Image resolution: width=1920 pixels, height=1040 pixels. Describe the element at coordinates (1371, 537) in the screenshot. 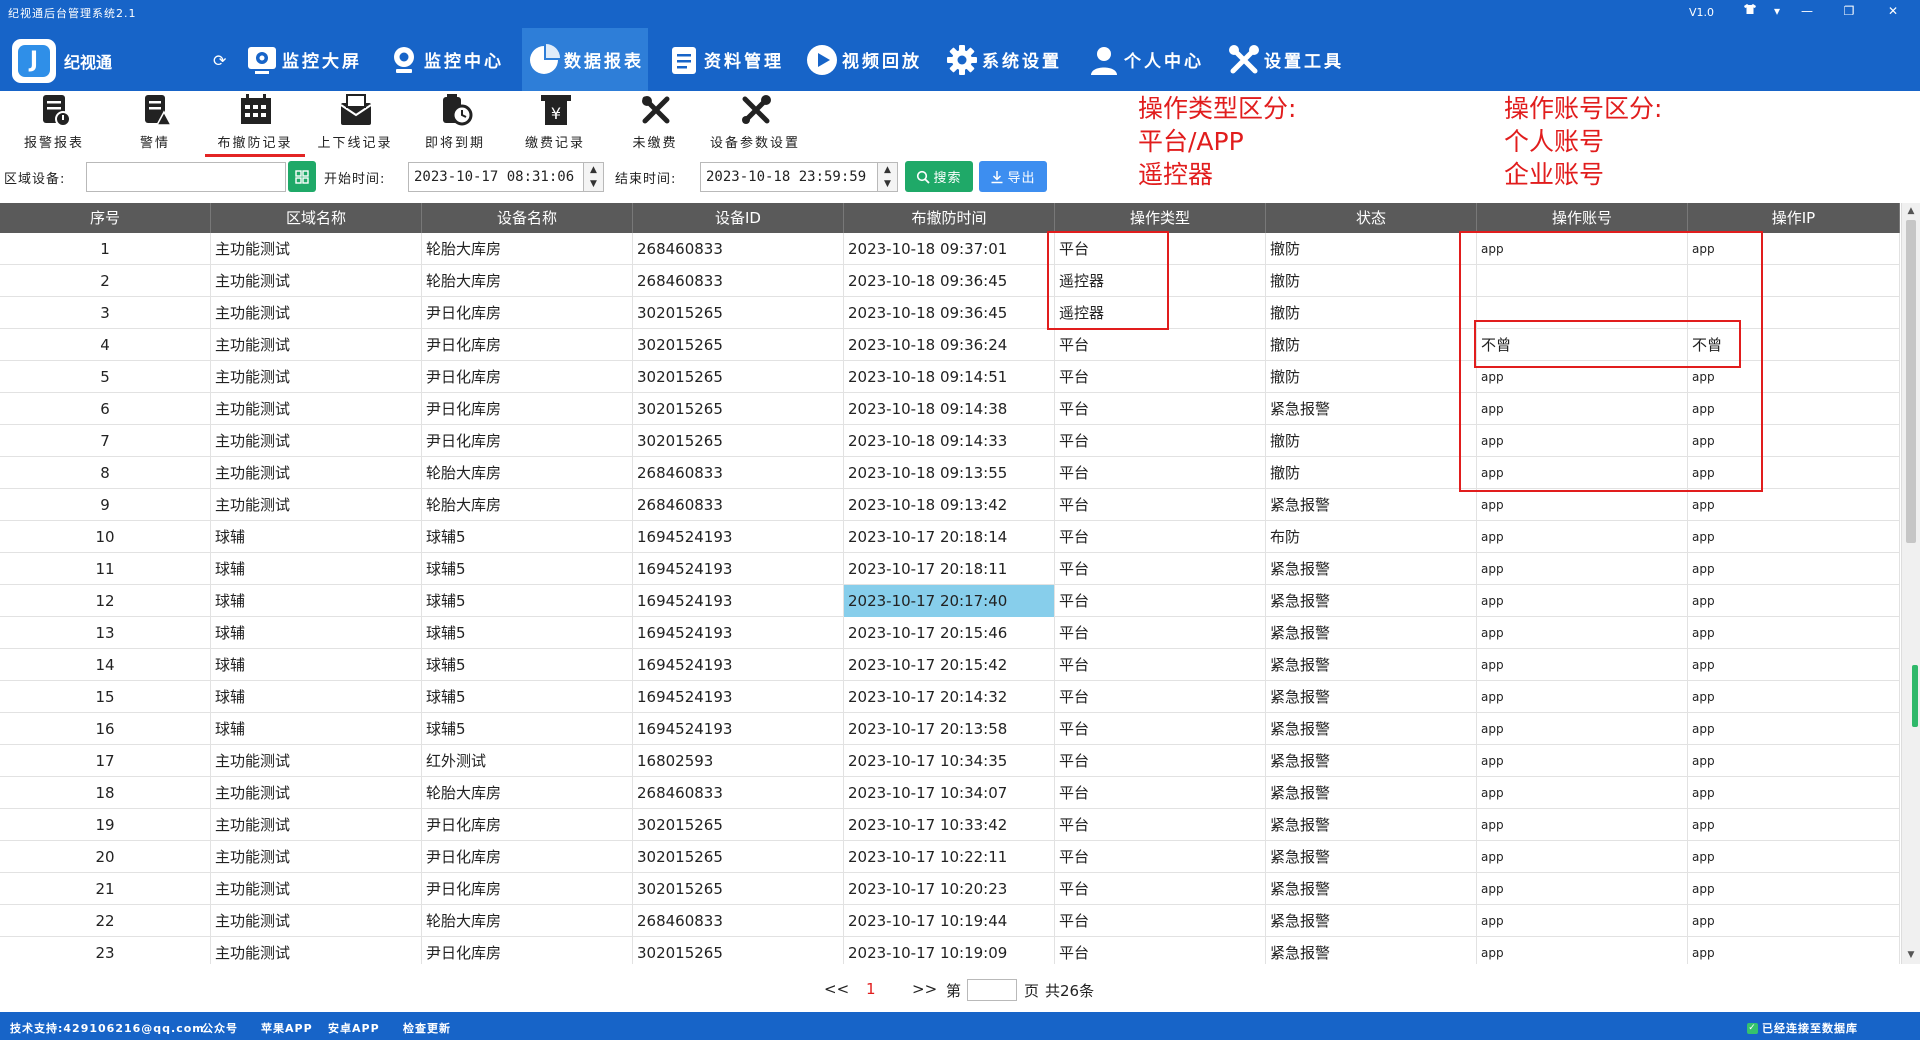

I see `table-cell: 布防` at that location.